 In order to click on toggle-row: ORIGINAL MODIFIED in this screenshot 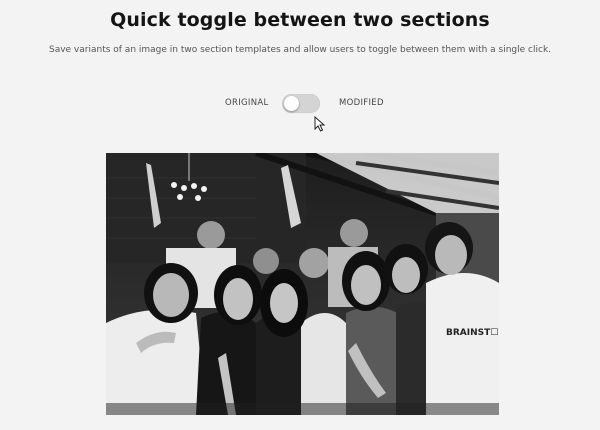, I will do `click(300, 104)`.